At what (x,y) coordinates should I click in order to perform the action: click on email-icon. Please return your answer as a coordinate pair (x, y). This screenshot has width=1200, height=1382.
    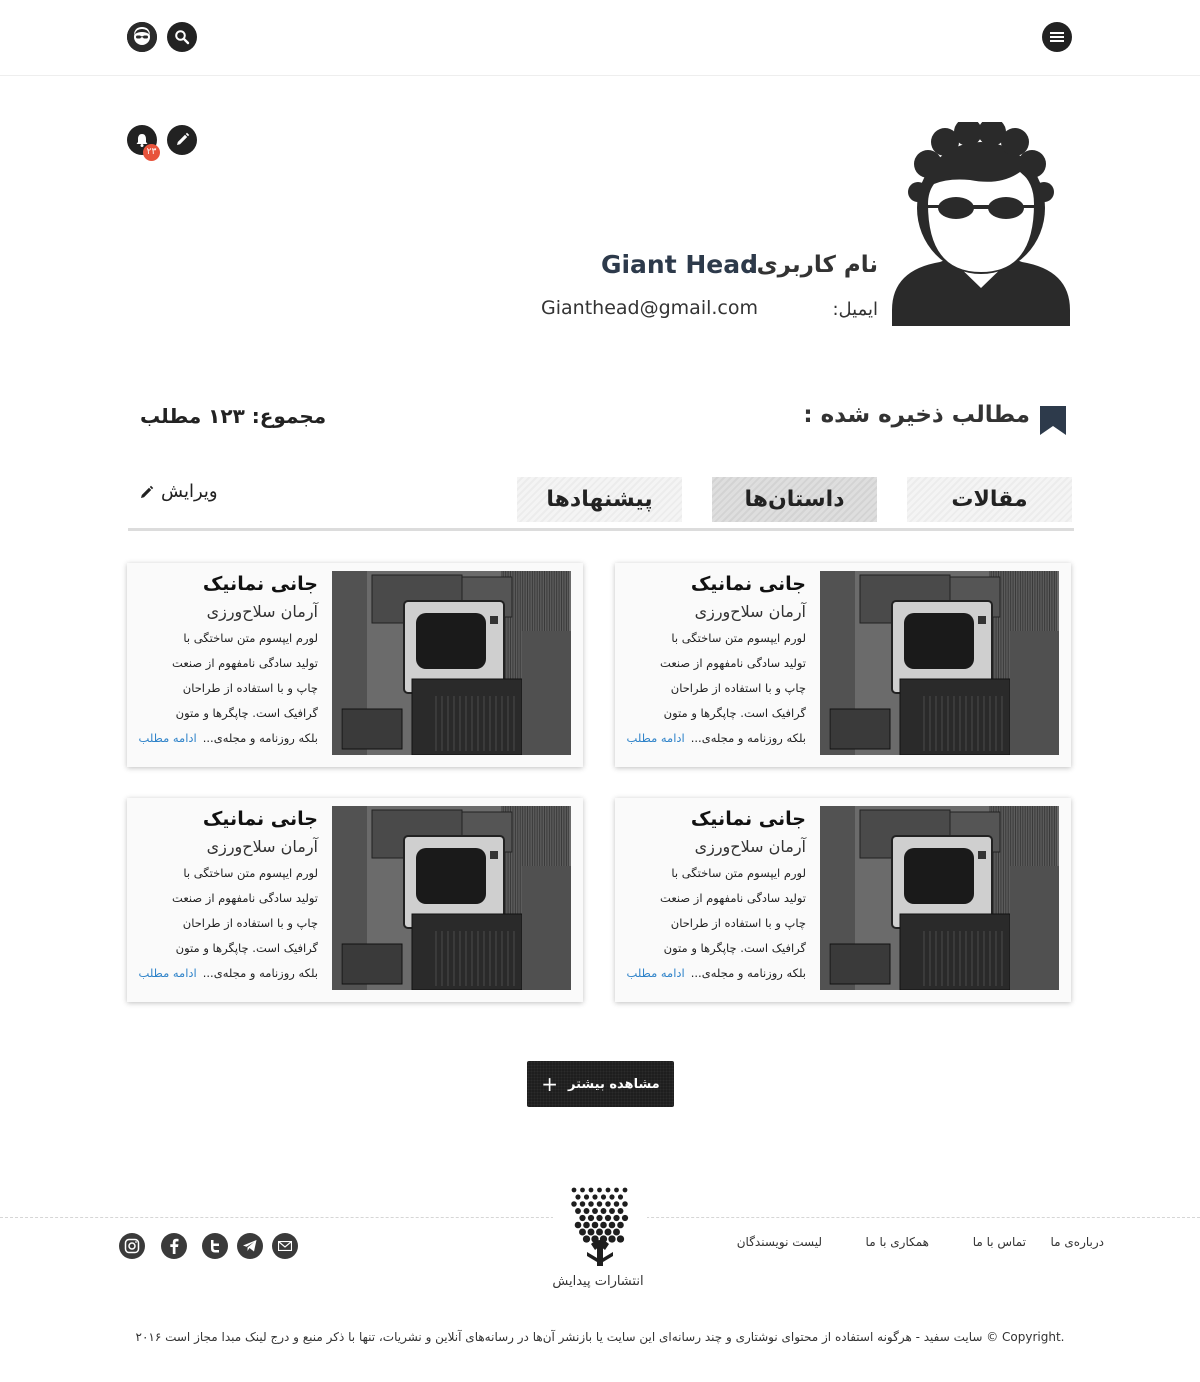
    Looking at the image, I should click on (285, 1246).